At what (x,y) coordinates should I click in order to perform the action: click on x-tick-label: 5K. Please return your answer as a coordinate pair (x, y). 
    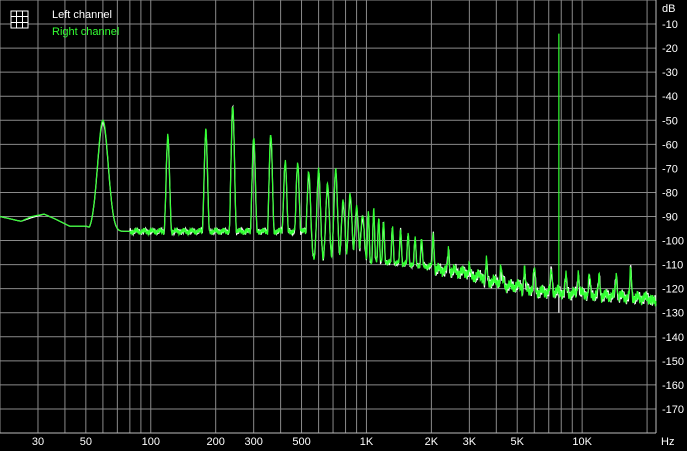
    Looking at the image, I should click on (517, 442).